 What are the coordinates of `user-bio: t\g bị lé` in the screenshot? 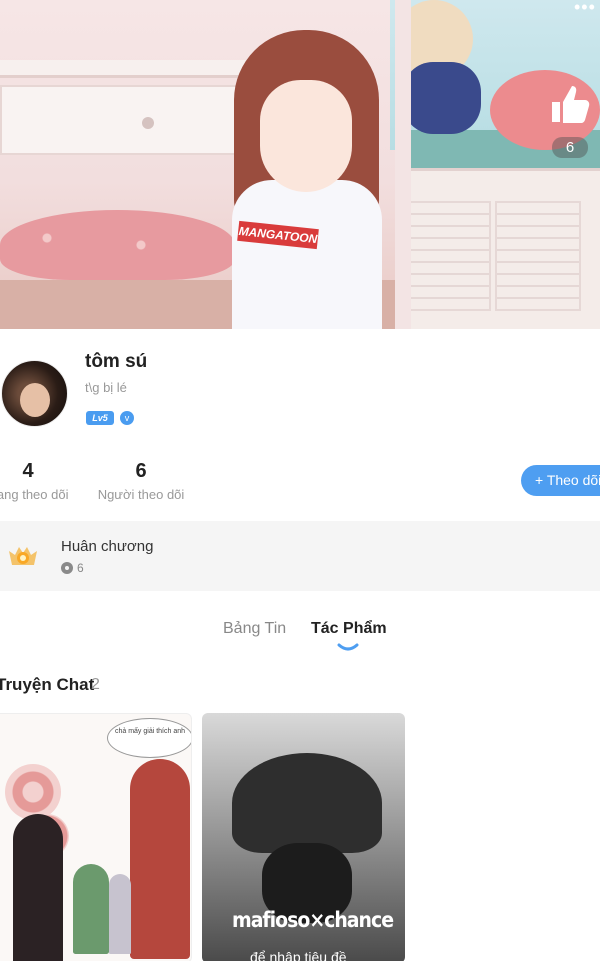 It's located at (106, 387).